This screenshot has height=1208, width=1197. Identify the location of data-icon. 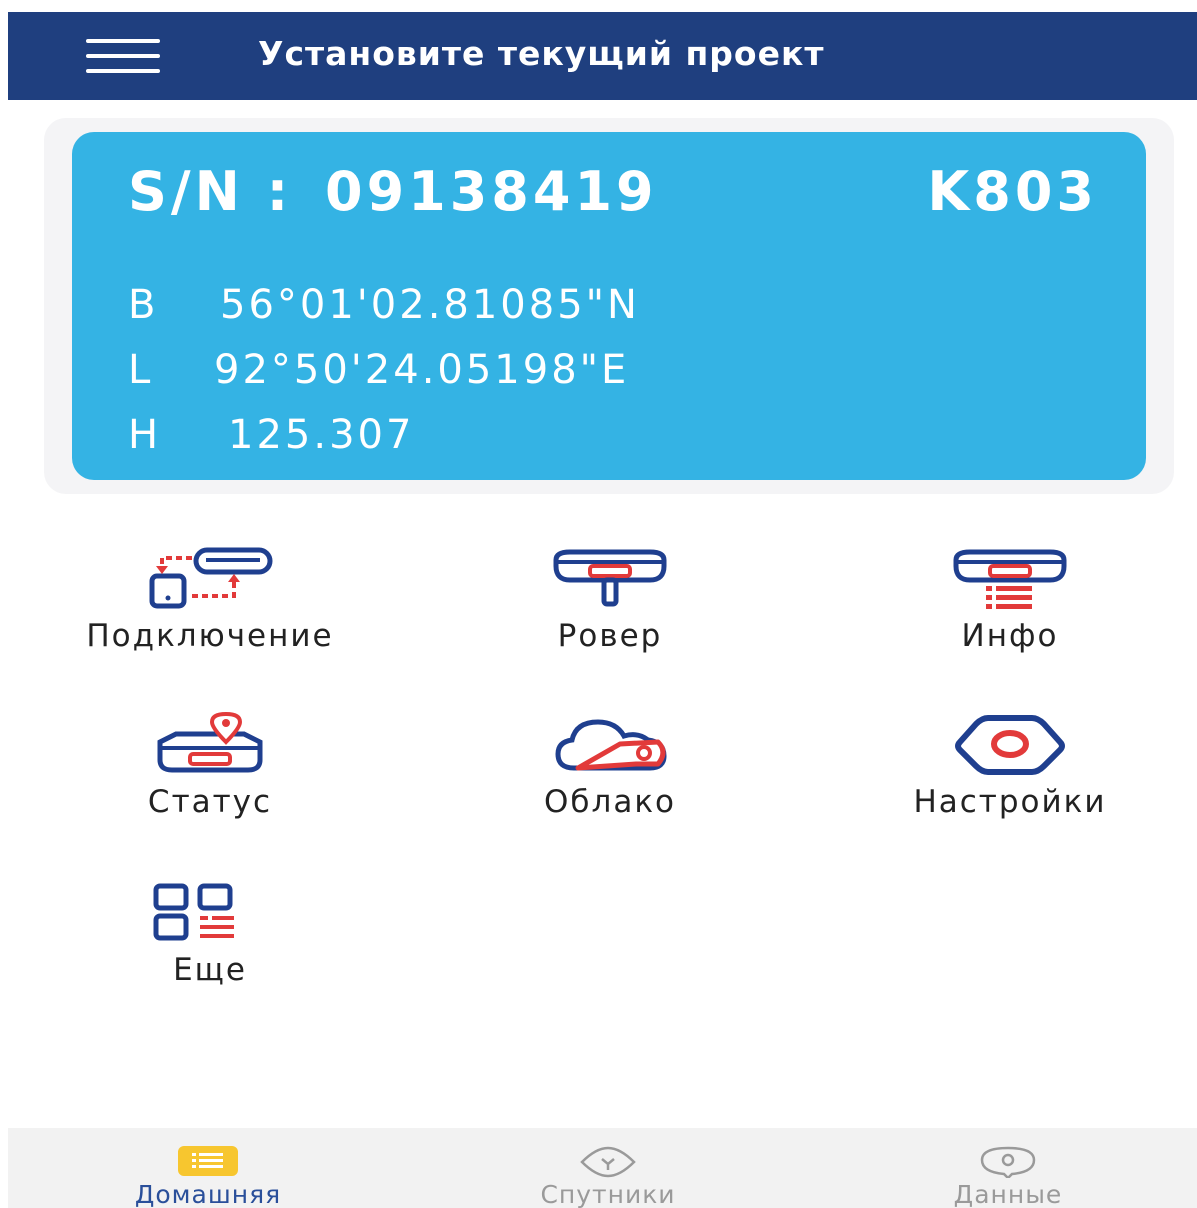
(1008, 1162).